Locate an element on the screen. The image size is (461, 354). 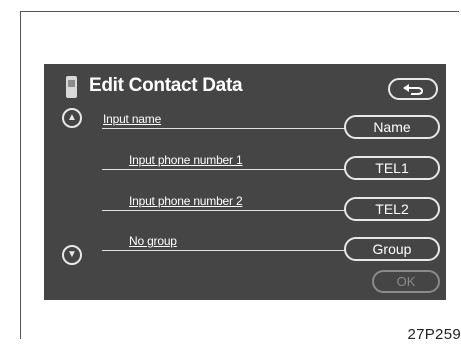
row-label-input-name: Input name is located at coordinates (132, 119).